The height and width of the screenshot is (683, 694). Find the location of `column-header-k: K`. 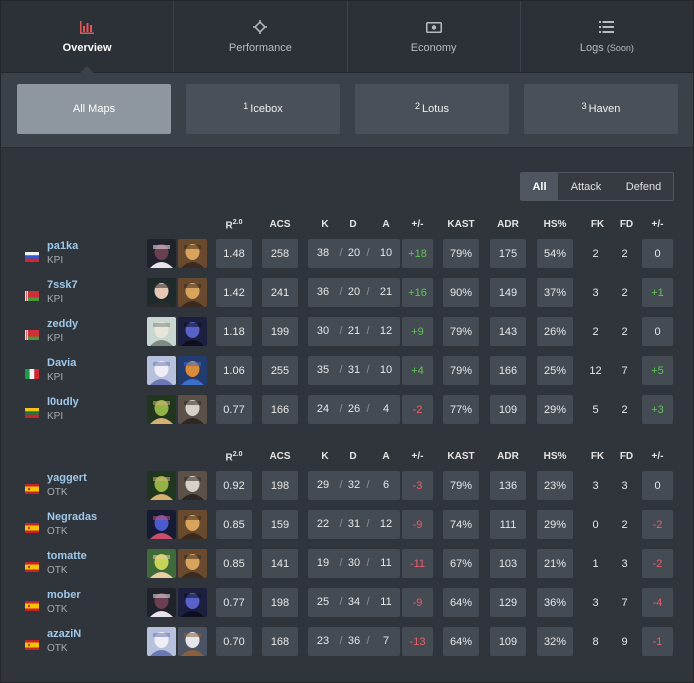

column-header-k: K is located at coordinates (325, 458).